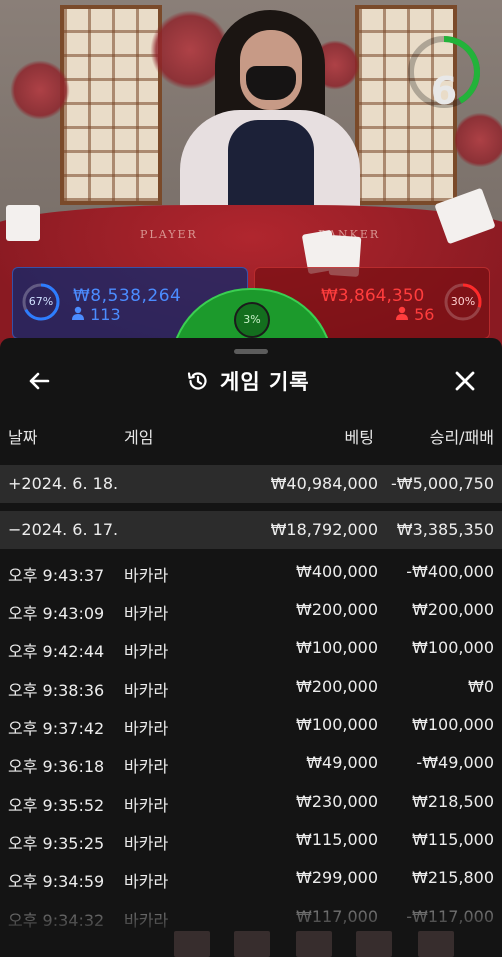  I want to click on close-icon, so click(465, 381).